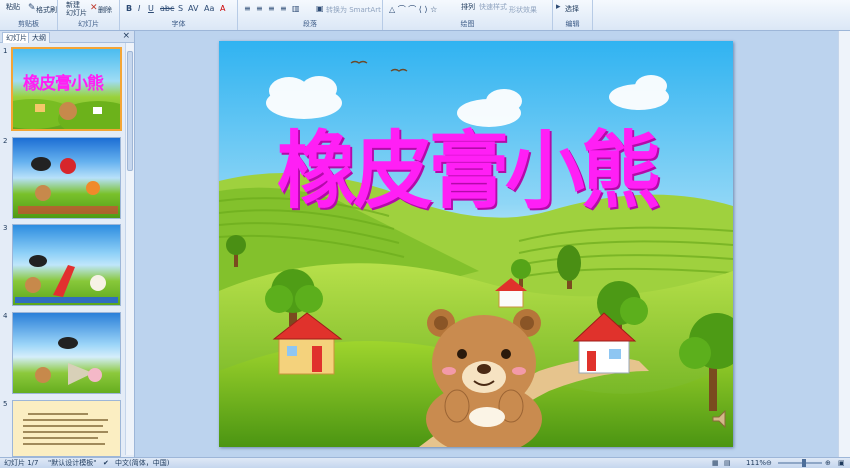  What do you see at coordinates (126, 36) in the screenshot?
I see `close-icon: ×` at bounding box center [126, 36].